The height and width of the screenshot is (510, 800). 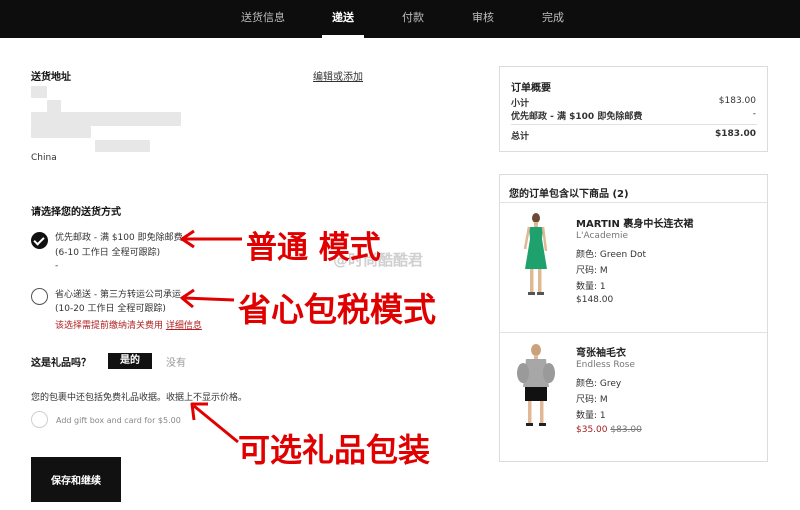 What do you see at coordinates (592, 430) in the screenshot?
I see `item-2-sale-price: $35.00` at bounding box center [592, 430].